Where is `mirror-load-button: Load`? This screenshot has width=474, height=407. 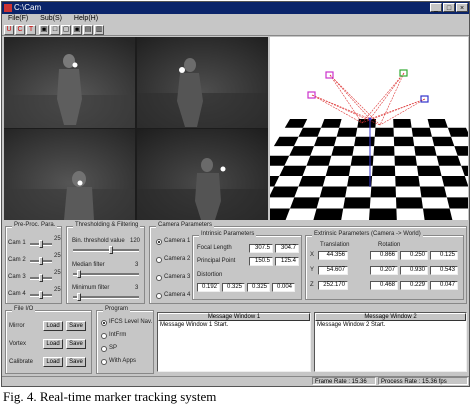 mirror-load-button: Load is located at coordinates (53, 326).